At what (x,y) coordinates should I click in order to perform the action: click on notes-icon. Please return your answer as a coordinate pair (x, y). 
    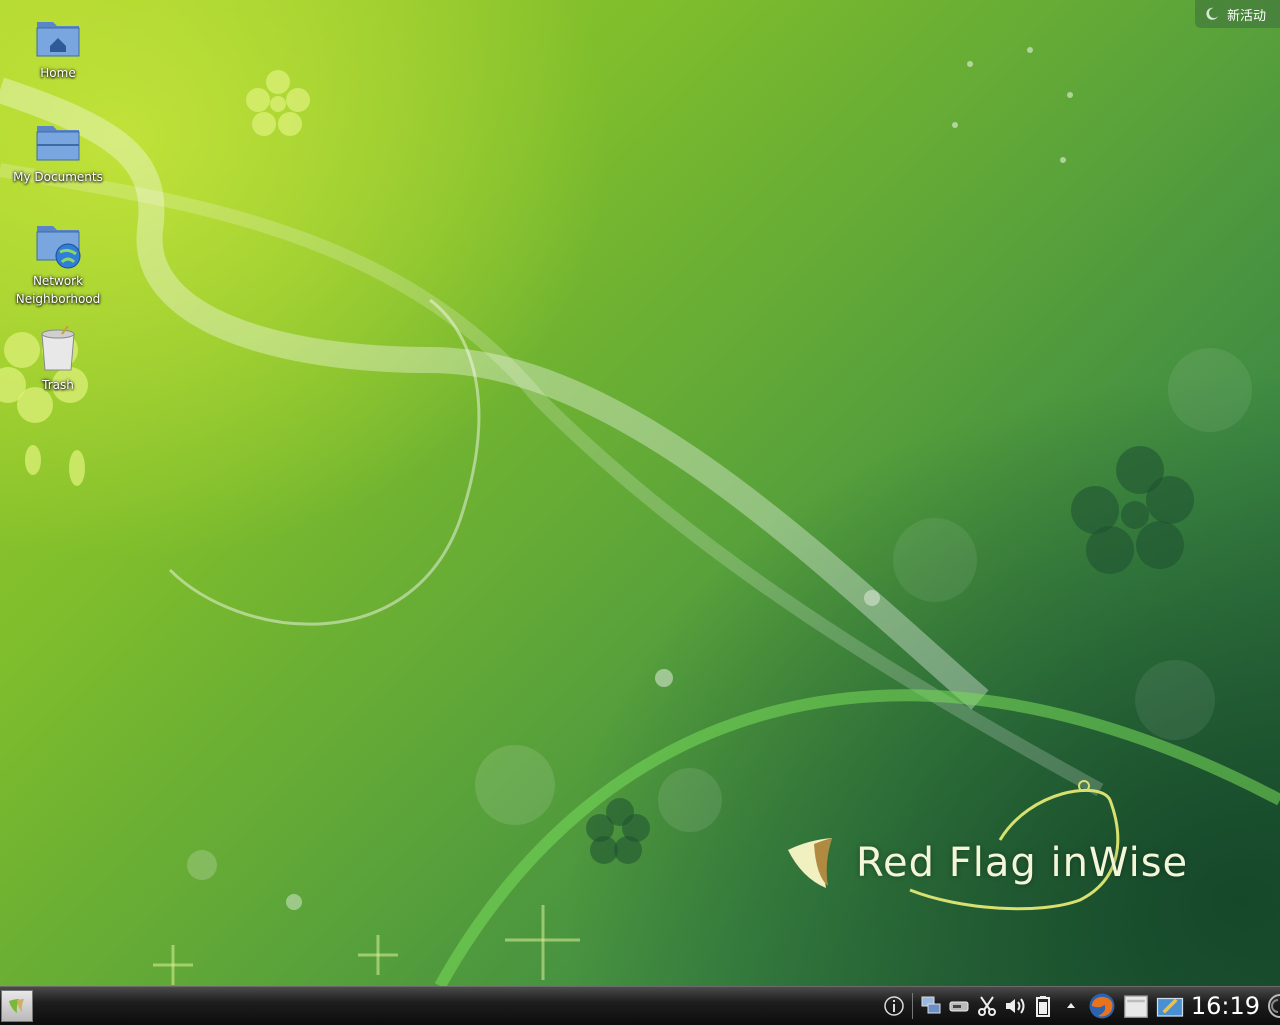
    Looking at the image, I should click on (1170, 1006).